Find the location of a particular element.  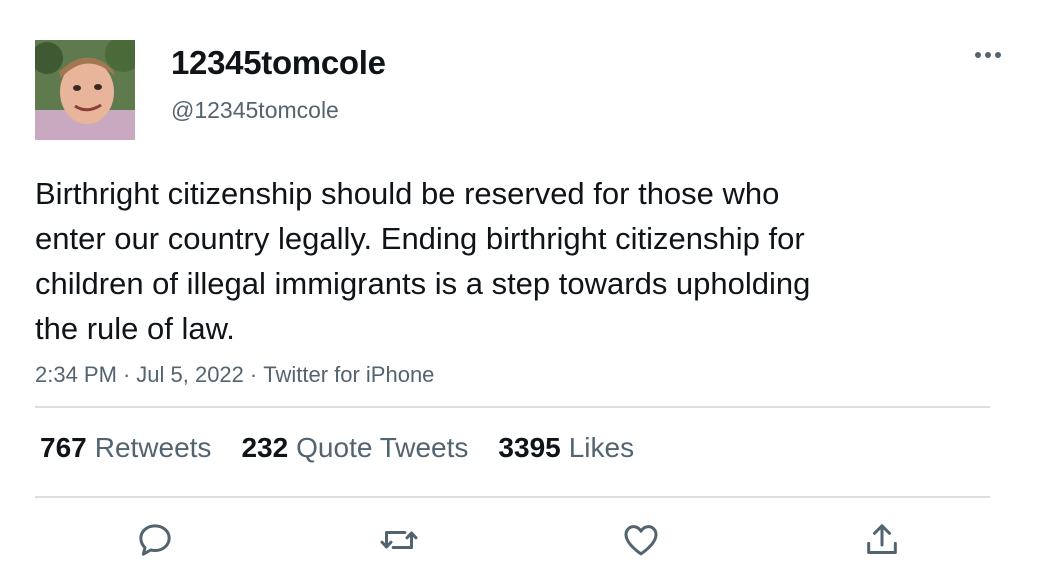

tweet-date: Jul 5, 2022 is located at coordinates (190, 374).